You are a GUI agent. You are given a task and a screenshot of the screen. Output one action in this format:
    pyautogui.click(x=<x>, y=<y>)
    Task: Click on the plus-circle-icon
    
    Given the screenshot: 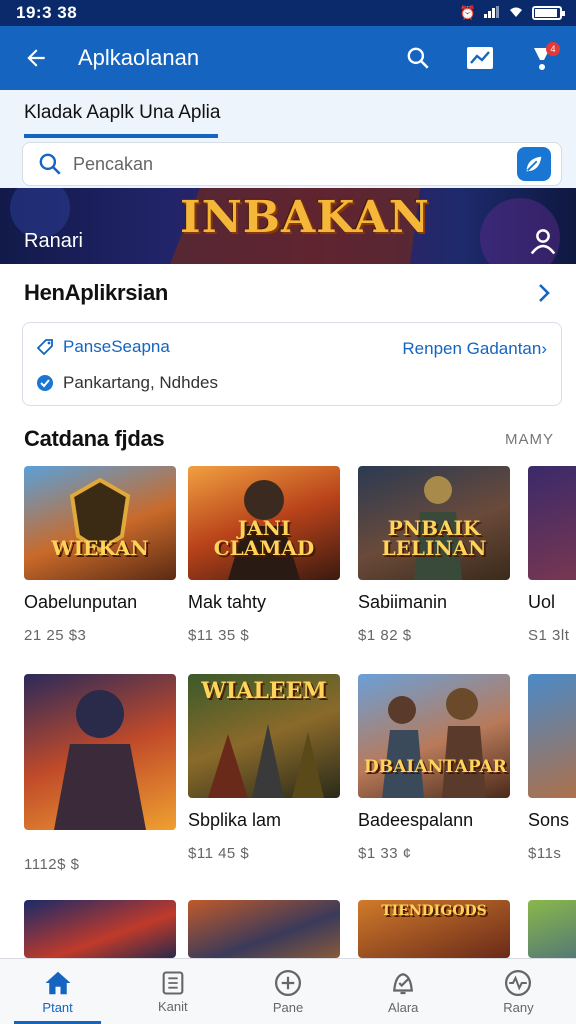 What is the action you would take?
    pyautogui.click(x=288, y=983)
    